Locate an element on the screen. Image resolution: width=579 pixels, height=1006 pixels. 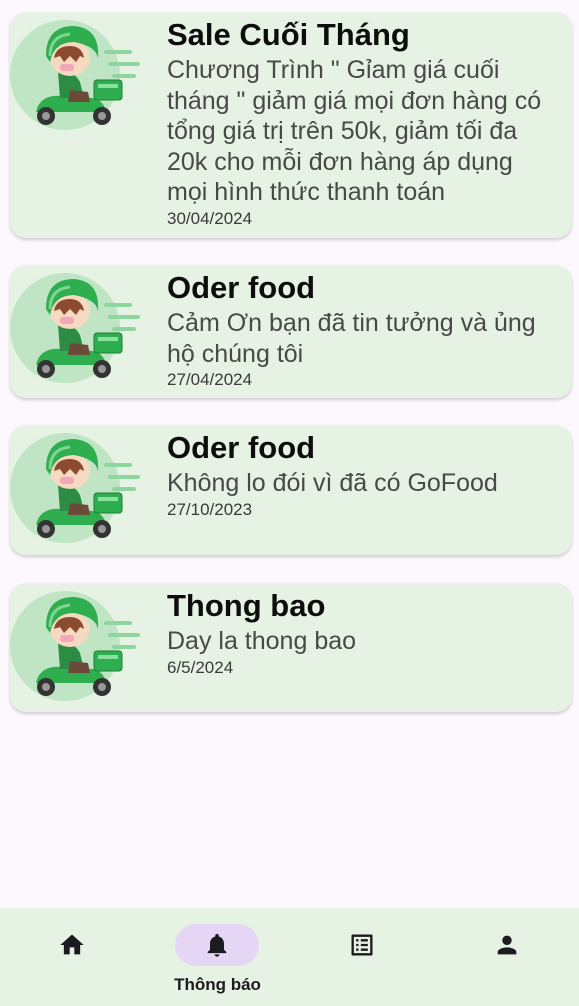
notification-card: Thong bao Day la thong bao 6/5/2024 is located at coordinates (291, 647).